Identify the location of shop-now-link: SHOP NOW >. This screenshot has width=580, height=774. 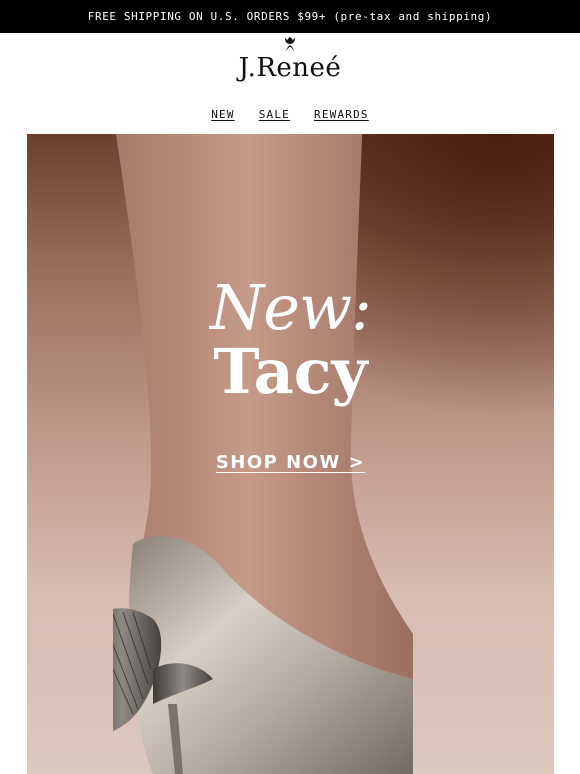
(290, 462).